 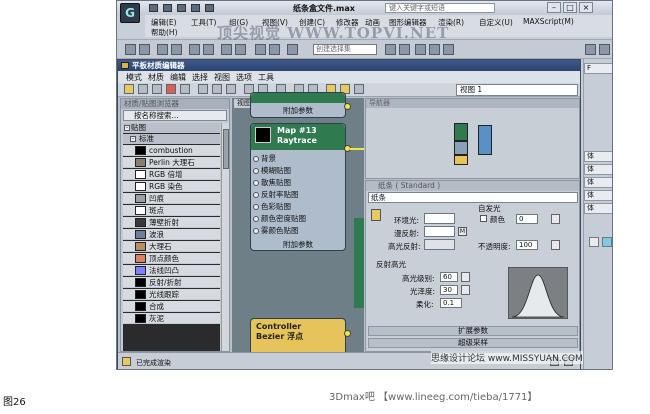 What do you see at coordinates (461, 160) in the screenshot?
I see `nav-node-gold` at bounding box center [461, 160].